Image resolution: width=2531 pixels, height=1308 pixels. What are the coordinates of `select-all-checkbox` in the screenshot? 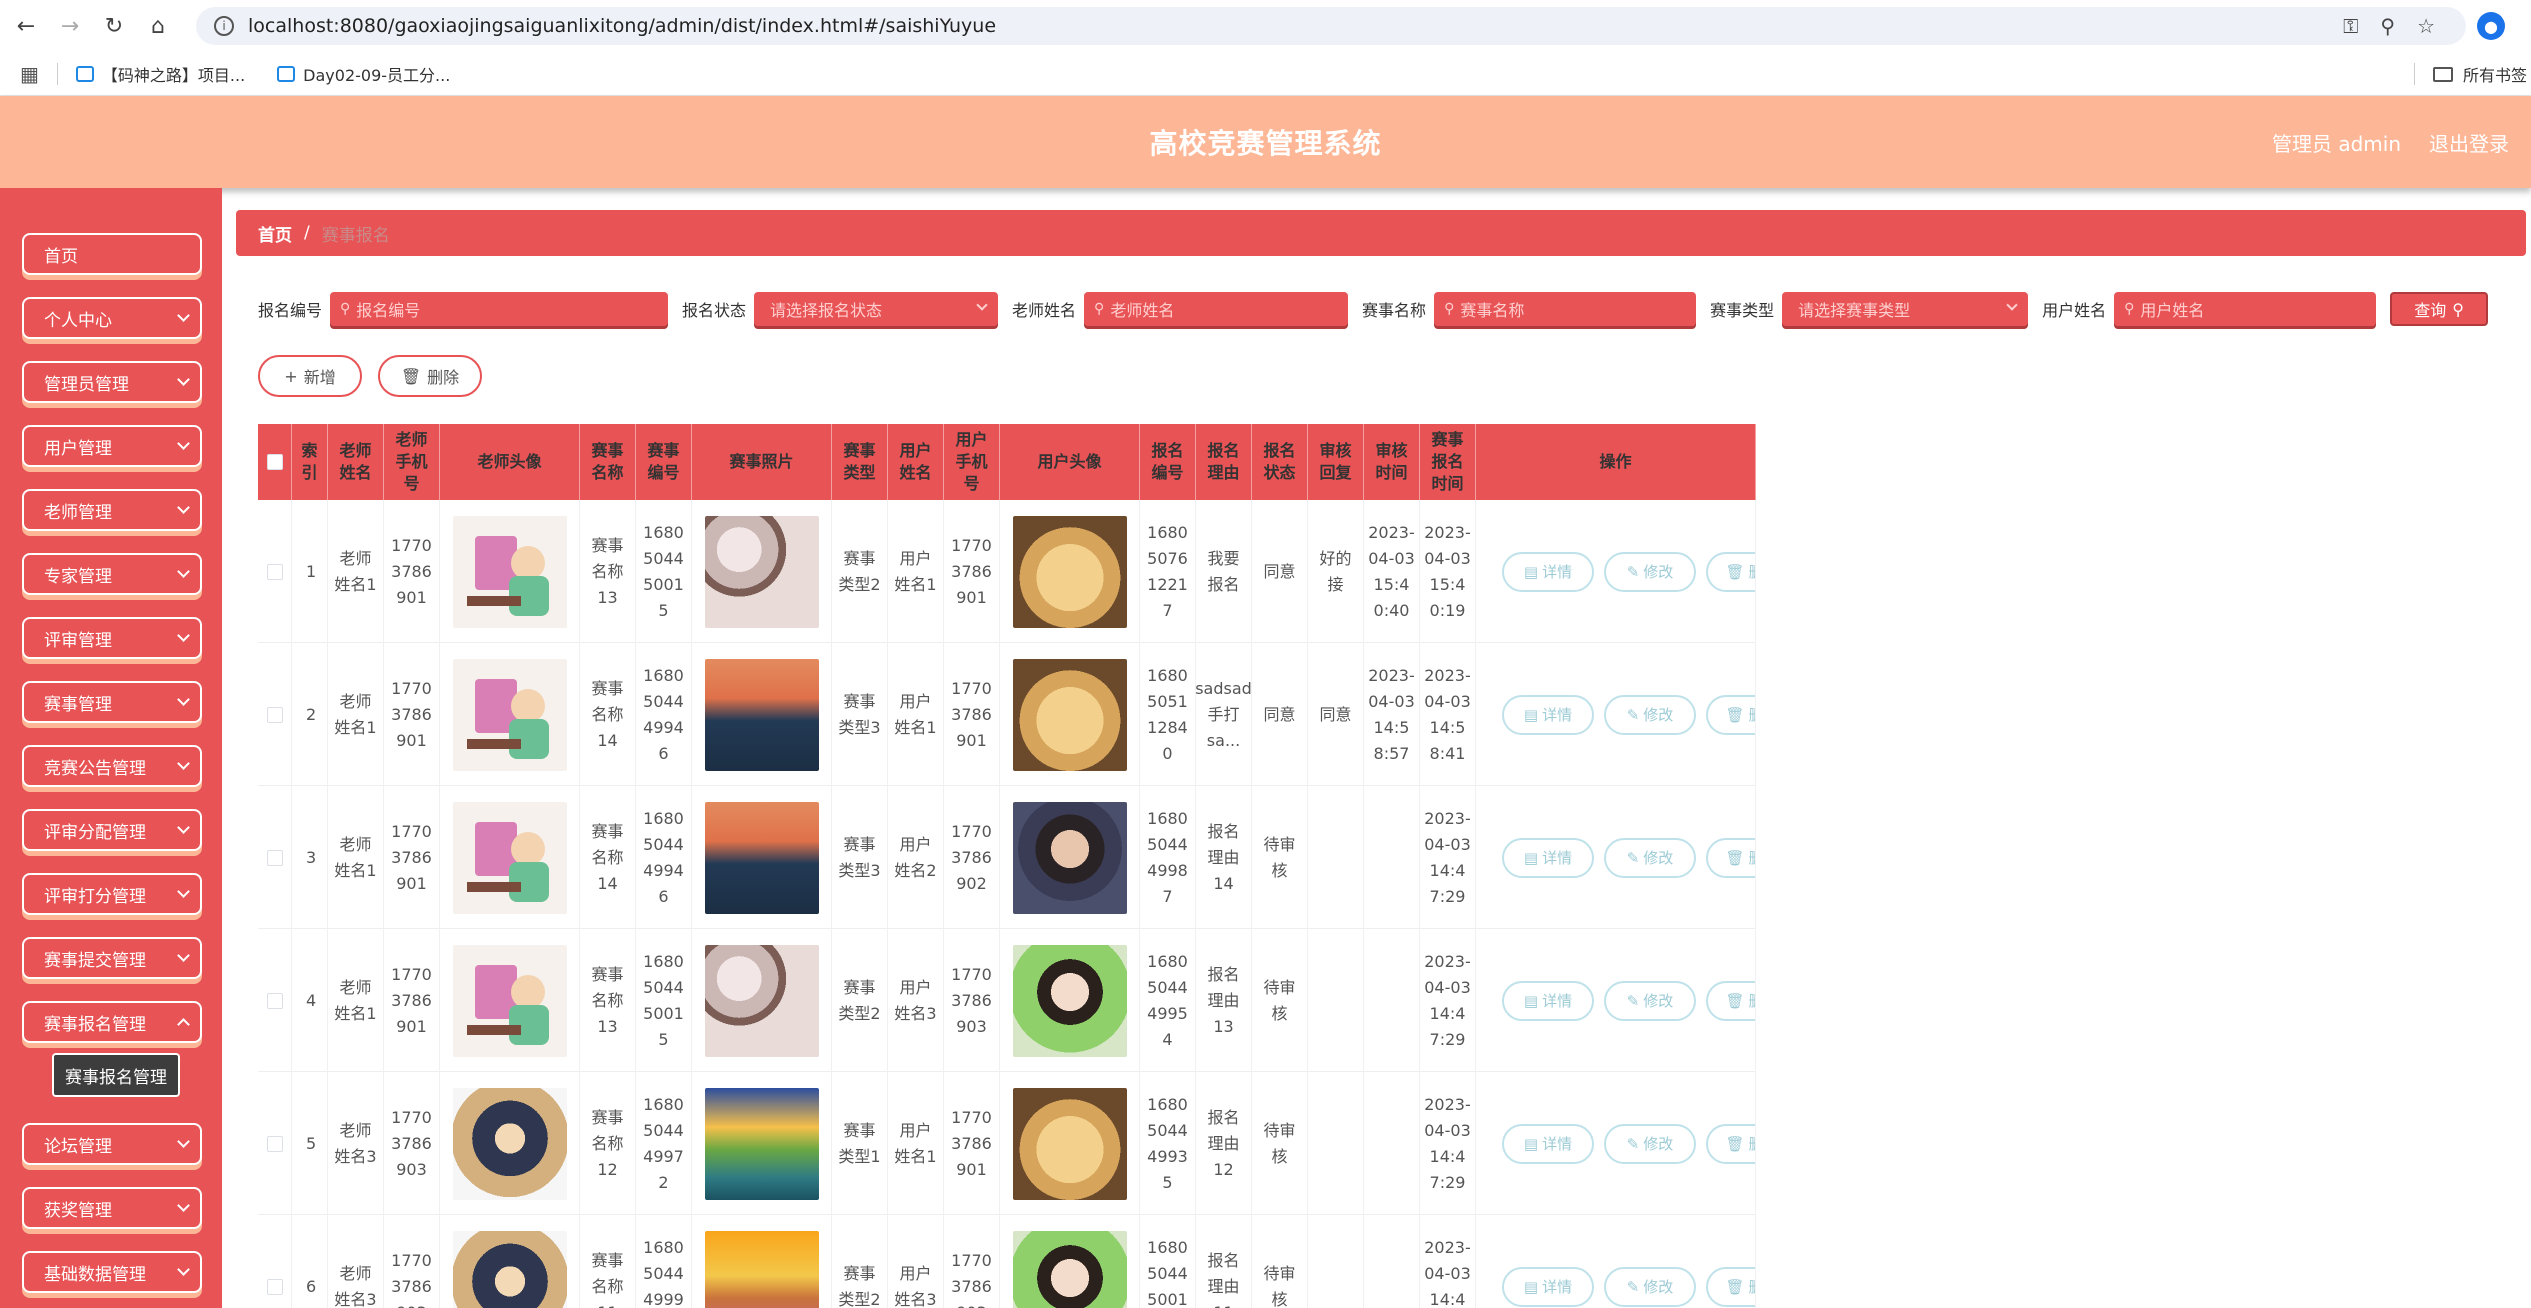 It's located at (274, 462).